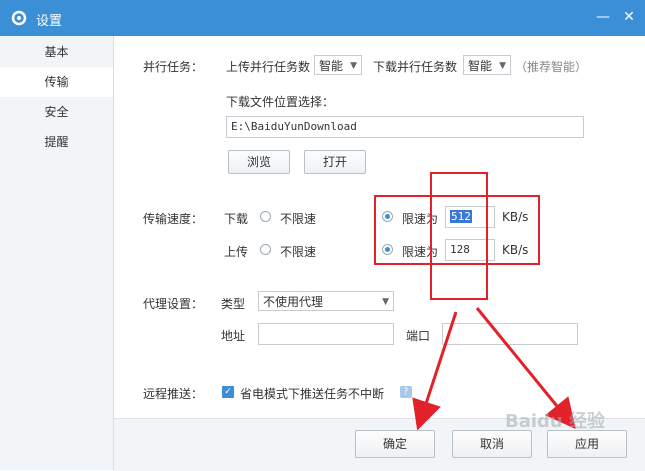 This screenshot has height=471, width=645. What do you see at coordinates (525, 368) in the screenshot?
I see `arrow-to-apply-icon` at bounding box center [525, 368].